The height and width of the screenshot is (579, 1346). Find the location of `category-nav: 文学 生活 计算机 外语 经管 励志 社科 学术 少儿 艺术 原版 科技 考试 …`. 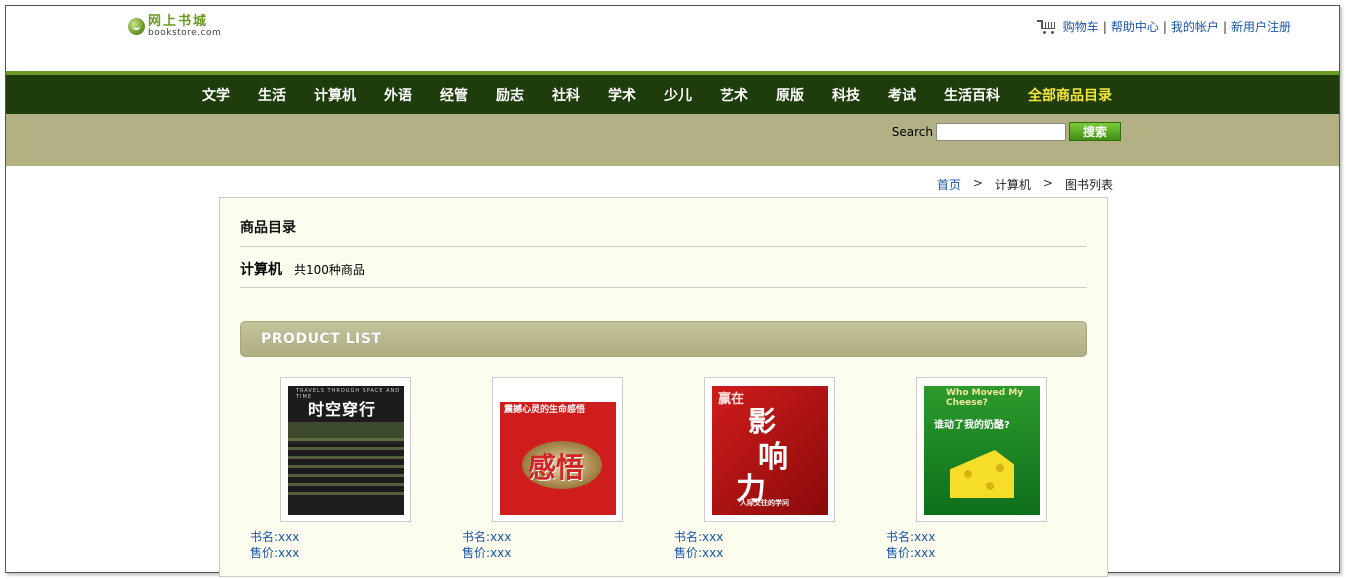

category-nav: 文学 生活 计算机 外语 经管 励志 社科 学术 少儿 艺术 原版 科技 考试 … is located at coordinates (672, 94).